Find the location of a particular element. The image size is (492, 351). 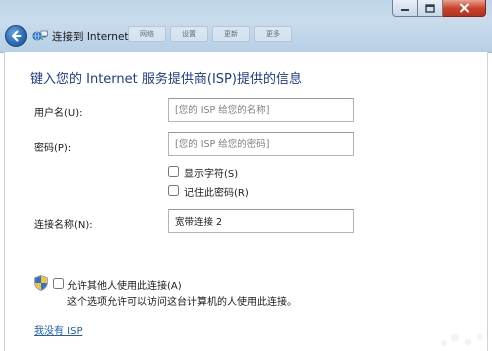

connection-name-label: 连接名称(N): is located at coordinates (63, 225).